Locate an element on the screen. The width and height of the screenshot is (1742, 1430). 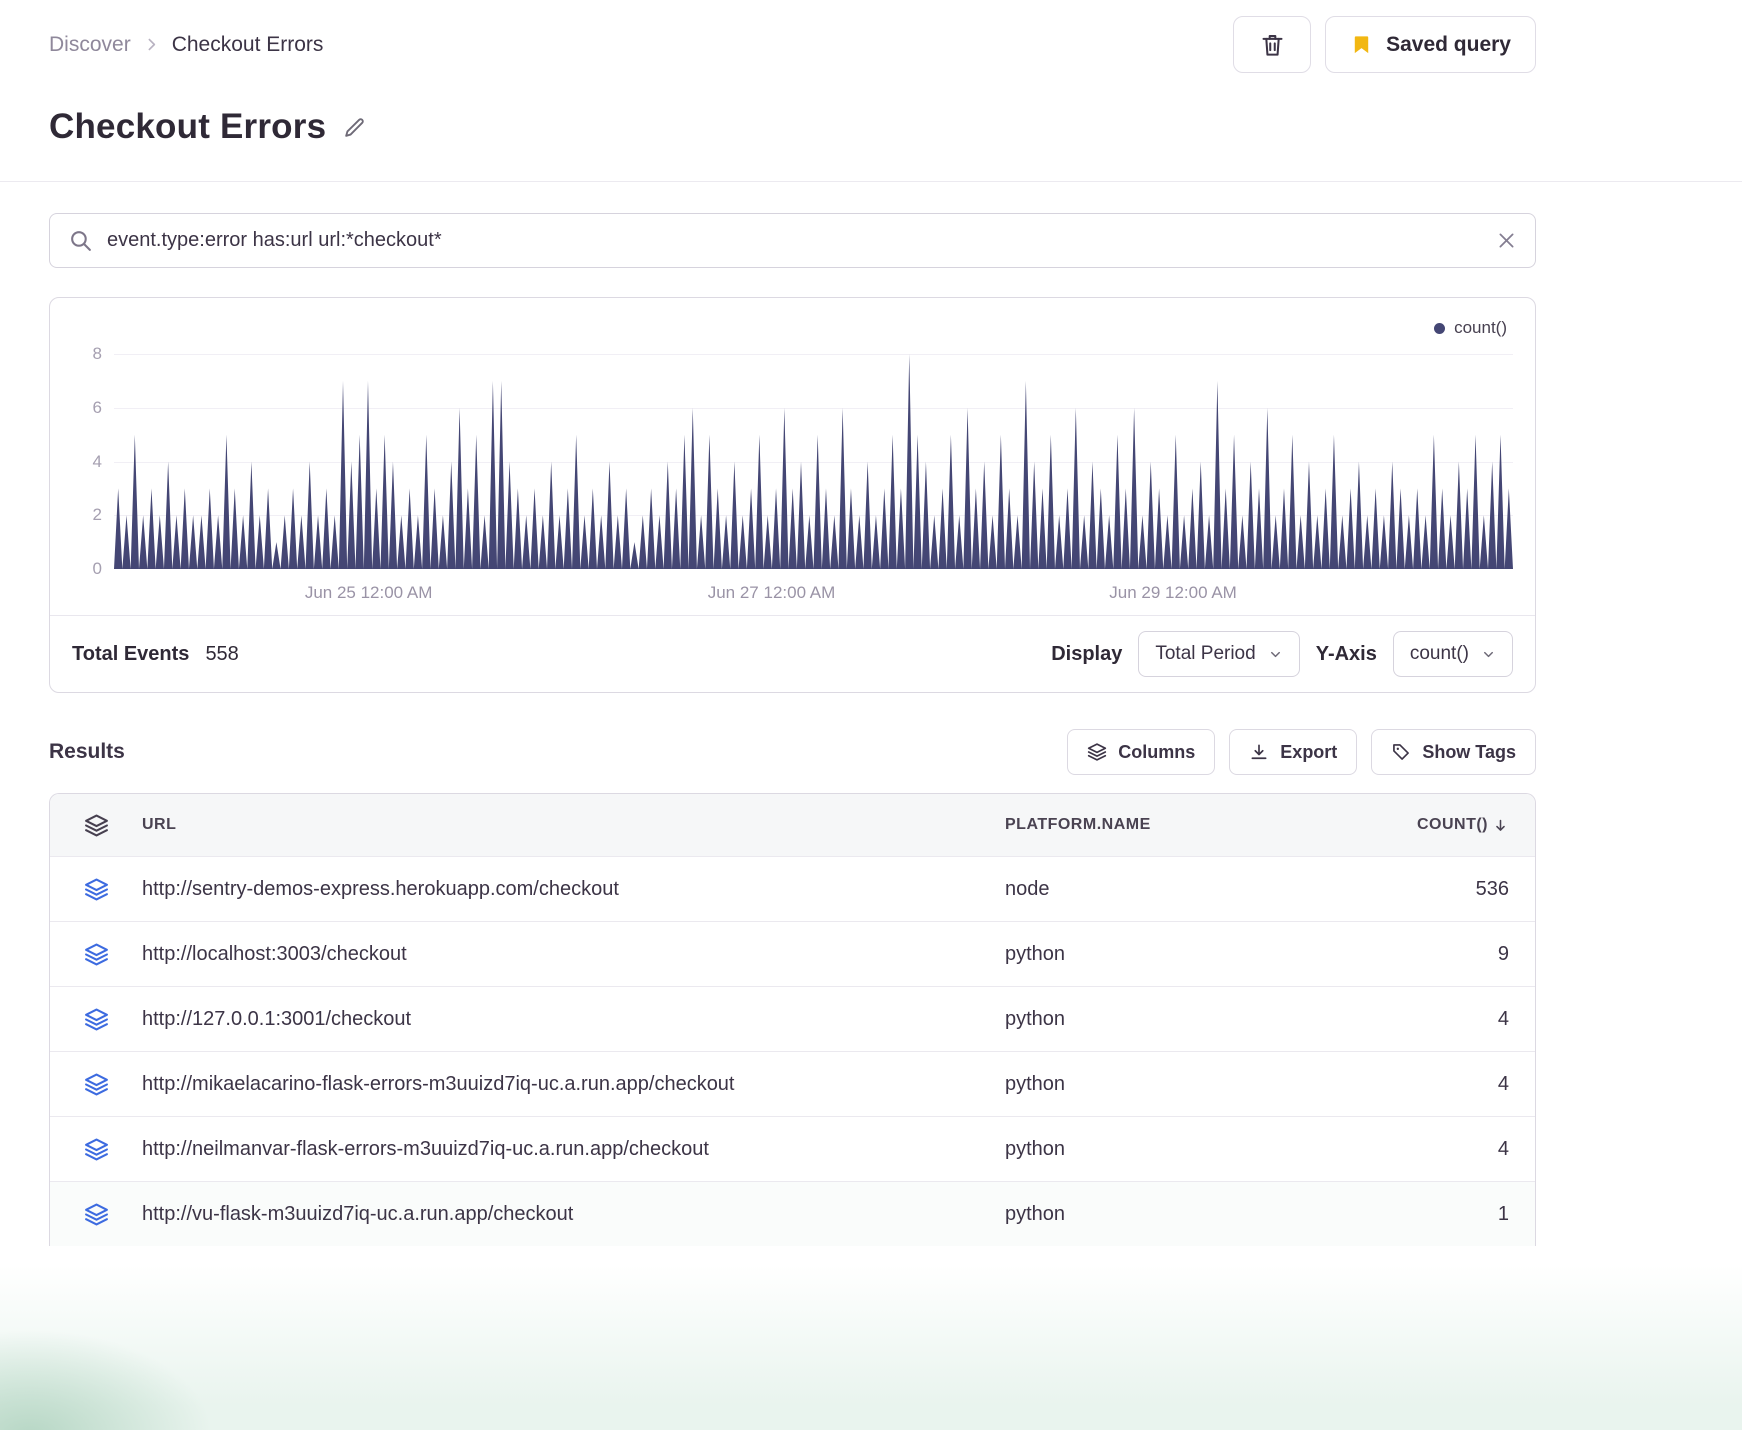
breadcrumb: Discover Checkout Errors is located at coordinates (186, 45).